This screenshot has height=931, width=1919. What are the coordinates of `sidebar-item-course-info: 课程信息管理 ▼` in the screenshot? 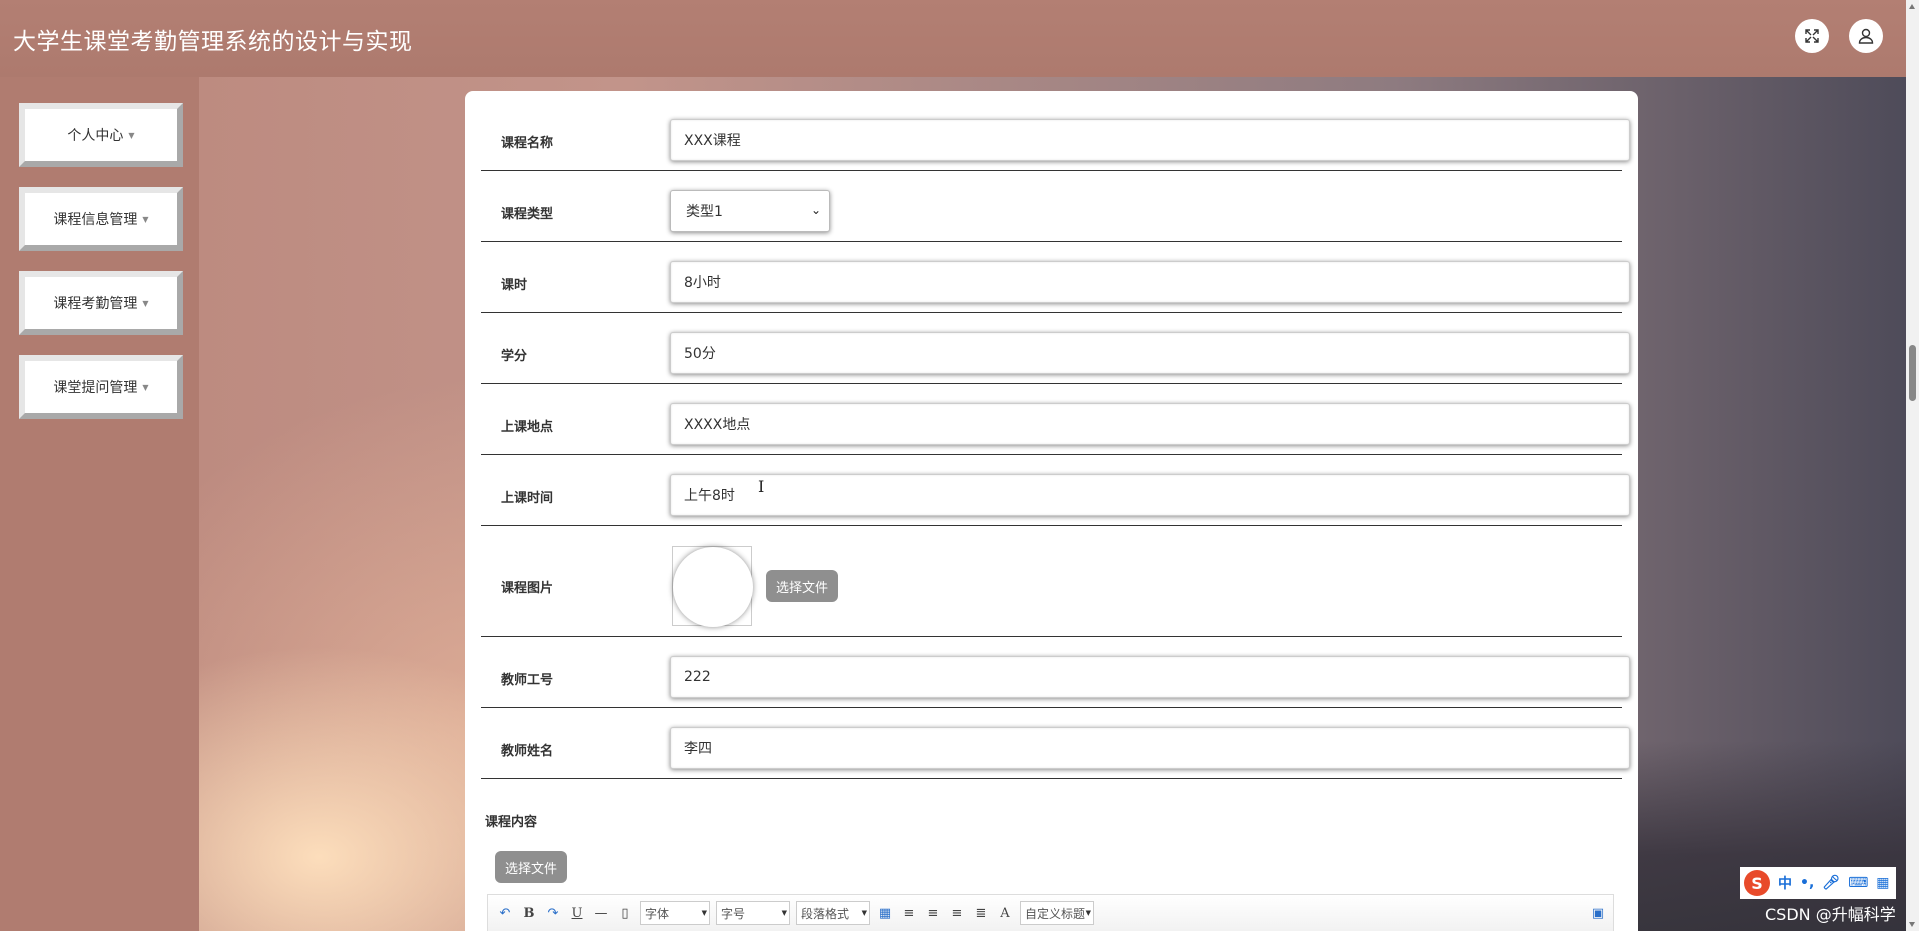 It's located at (101, 219).